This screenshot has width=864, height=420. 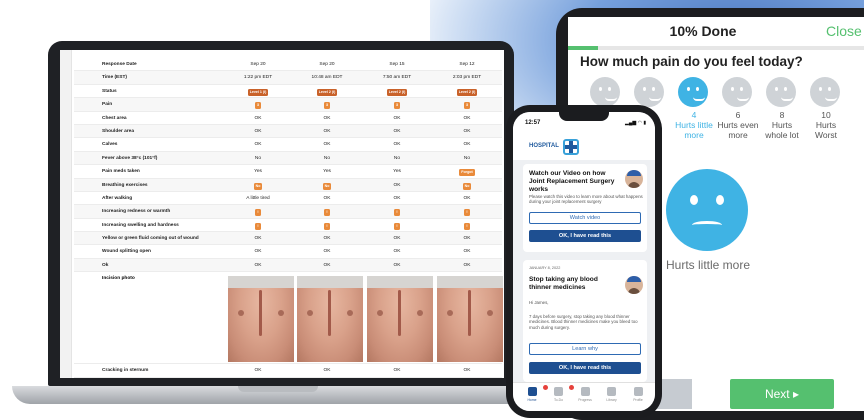 I want to click on watch-video-button: Watch video, so click(x=585, y=218).